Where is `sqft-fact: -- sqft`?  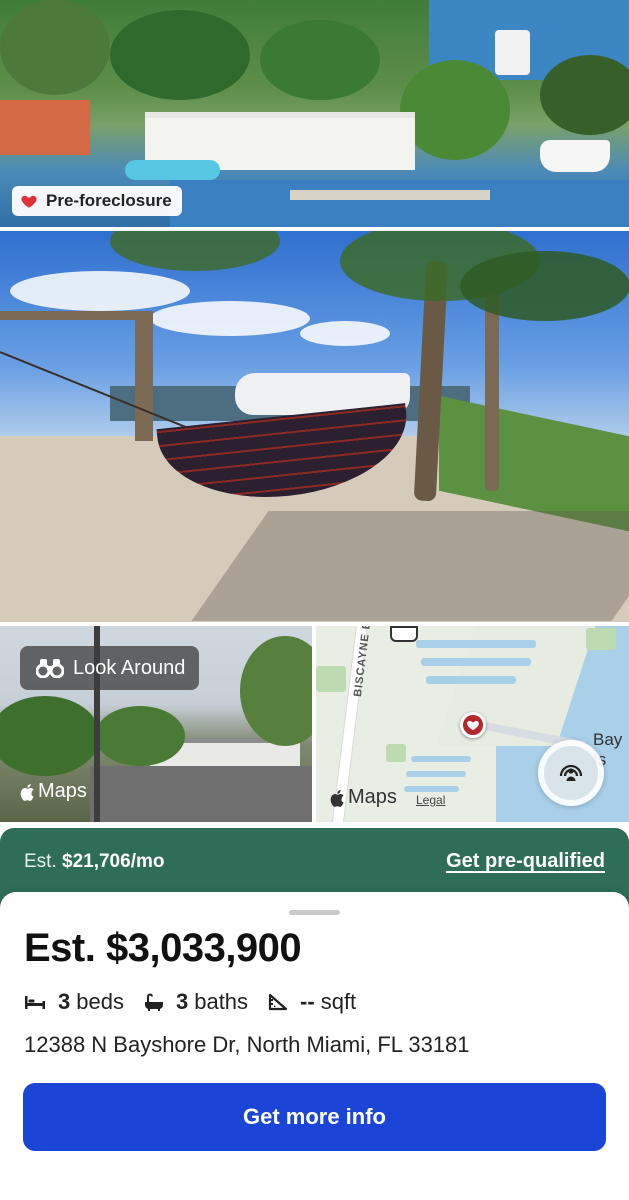
sqft-fact: -- sqft is located at coordinates (312, 1002).